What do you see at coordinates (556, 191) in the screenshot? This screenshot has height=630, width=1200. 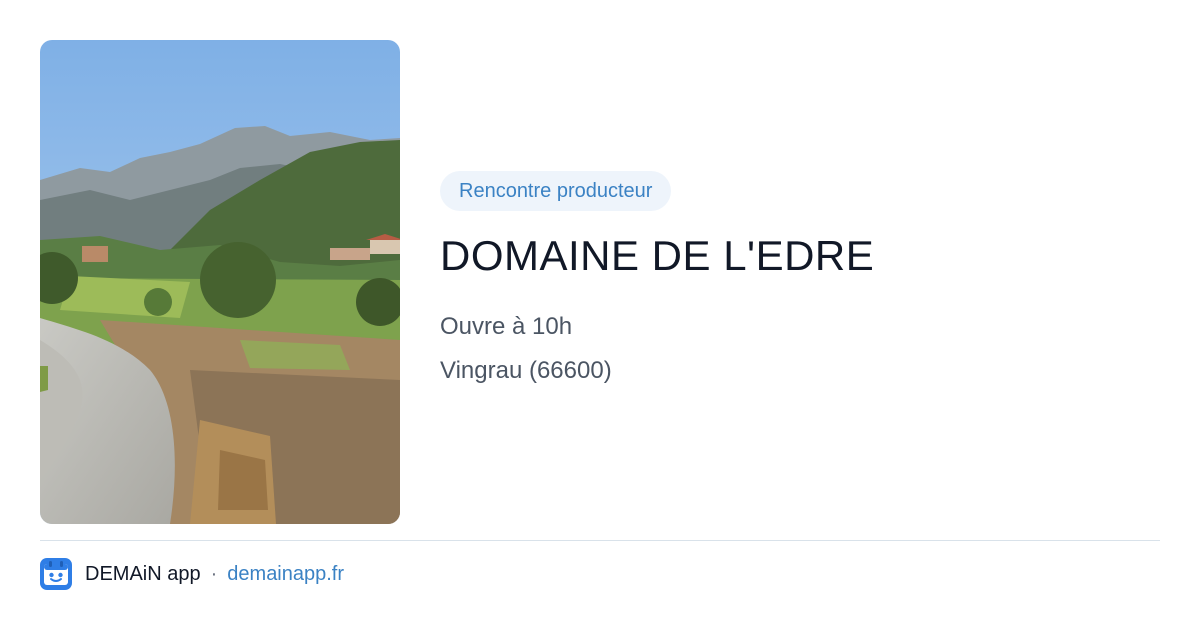 I see `category-badge: Rencontre producteur` at bounding box center [556, 191].